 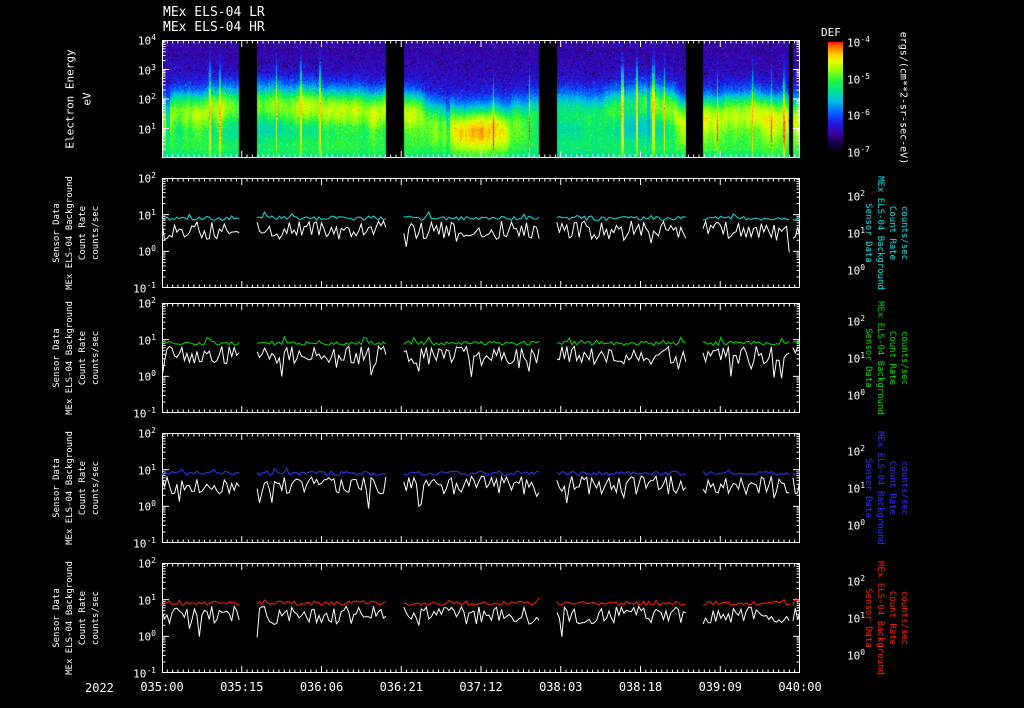 I want to click on plot-title-hr: MEx ELS-04 HR, so click(x=214, y=27).